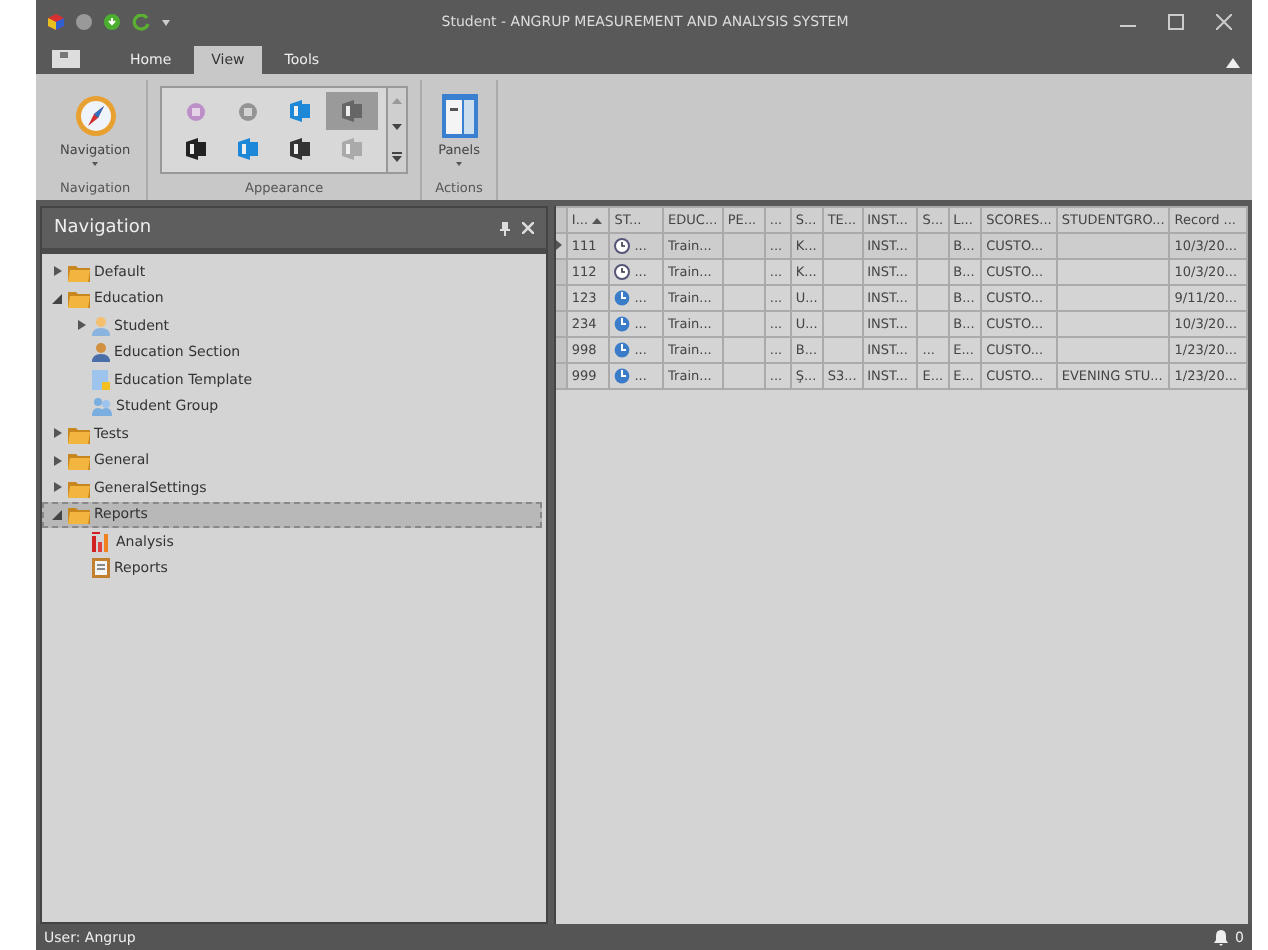 The height and width of the screenshot is (950, 1268). Describe the element at coordinates (397, 127) in the screenshot. I see `scroll-down-icon` at that location.